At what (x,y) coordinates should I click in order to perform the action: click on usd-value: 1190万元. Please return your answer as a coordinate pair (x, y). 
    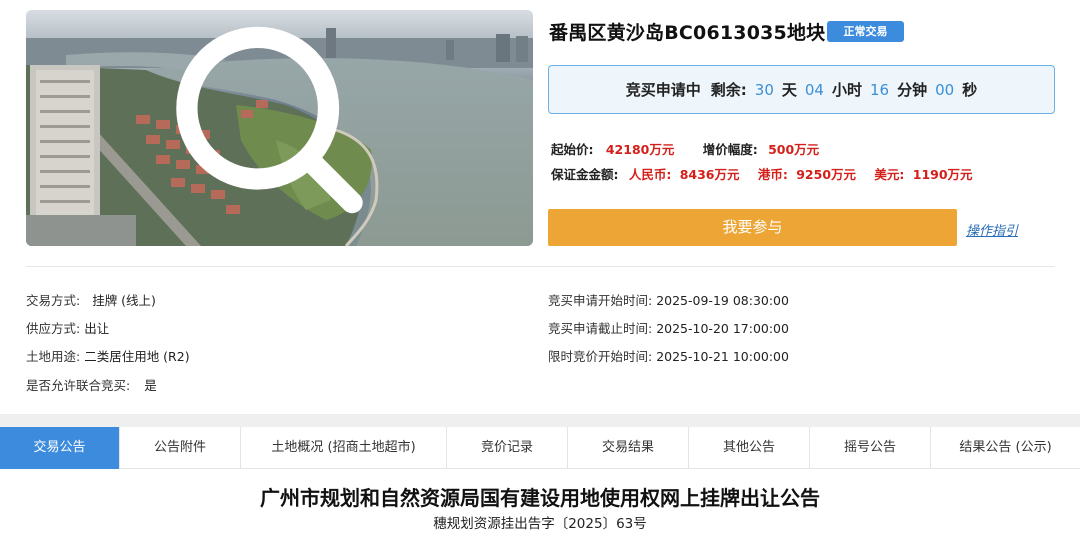
    Looking at the image, I should click on (942, 174).